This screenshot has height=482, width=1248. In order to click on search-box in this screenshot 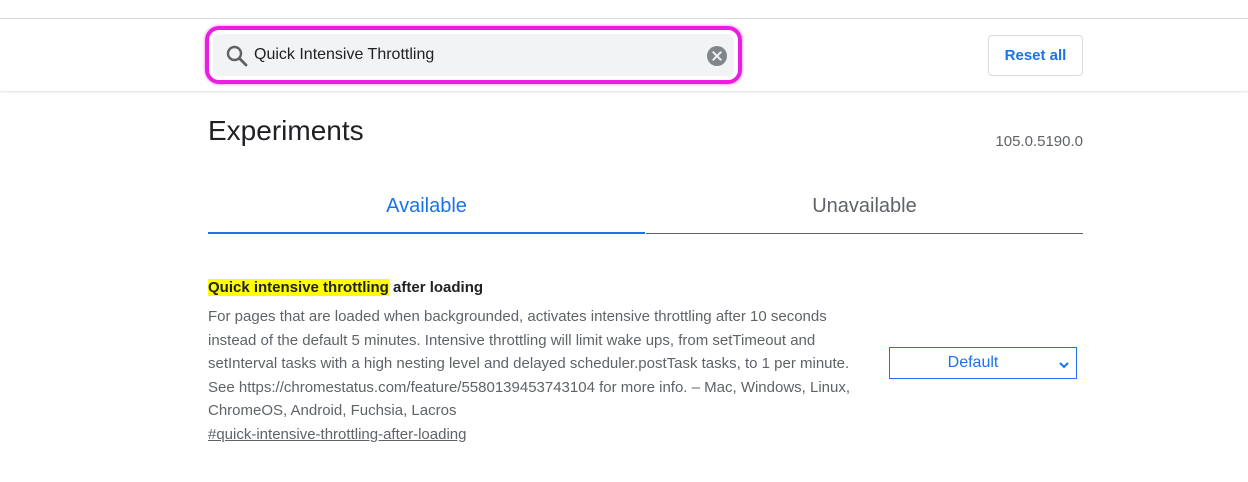, I will do `click(473, 55)`.